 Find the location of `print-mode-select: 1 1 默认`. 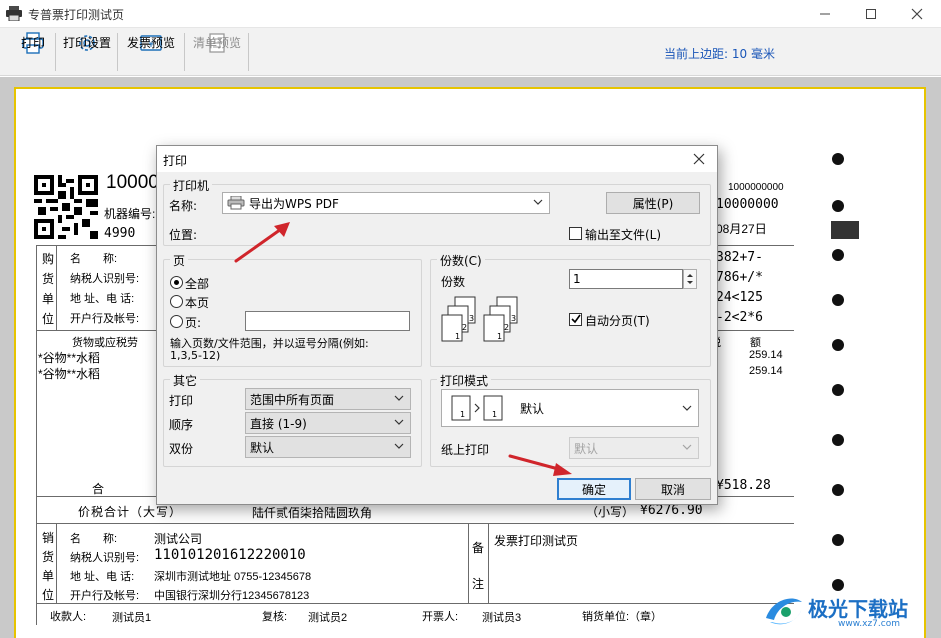

print-mode-select: 1 1 默认 is located at coordinates (570, 408).